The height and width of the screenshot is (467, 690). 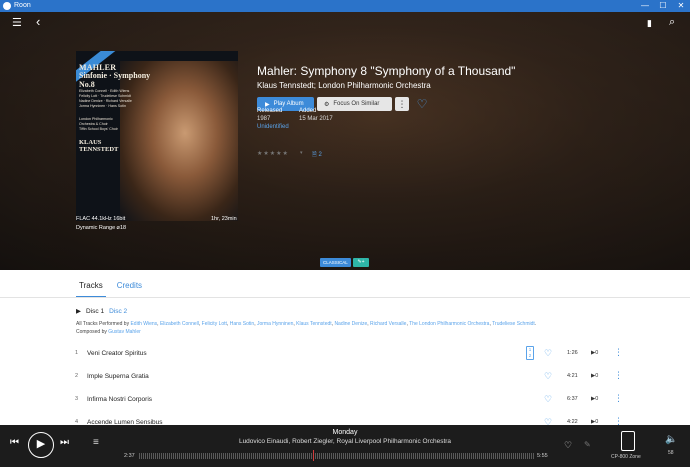 I want to click on performer-link: Felicity Lott, so click(x=214, y=324).